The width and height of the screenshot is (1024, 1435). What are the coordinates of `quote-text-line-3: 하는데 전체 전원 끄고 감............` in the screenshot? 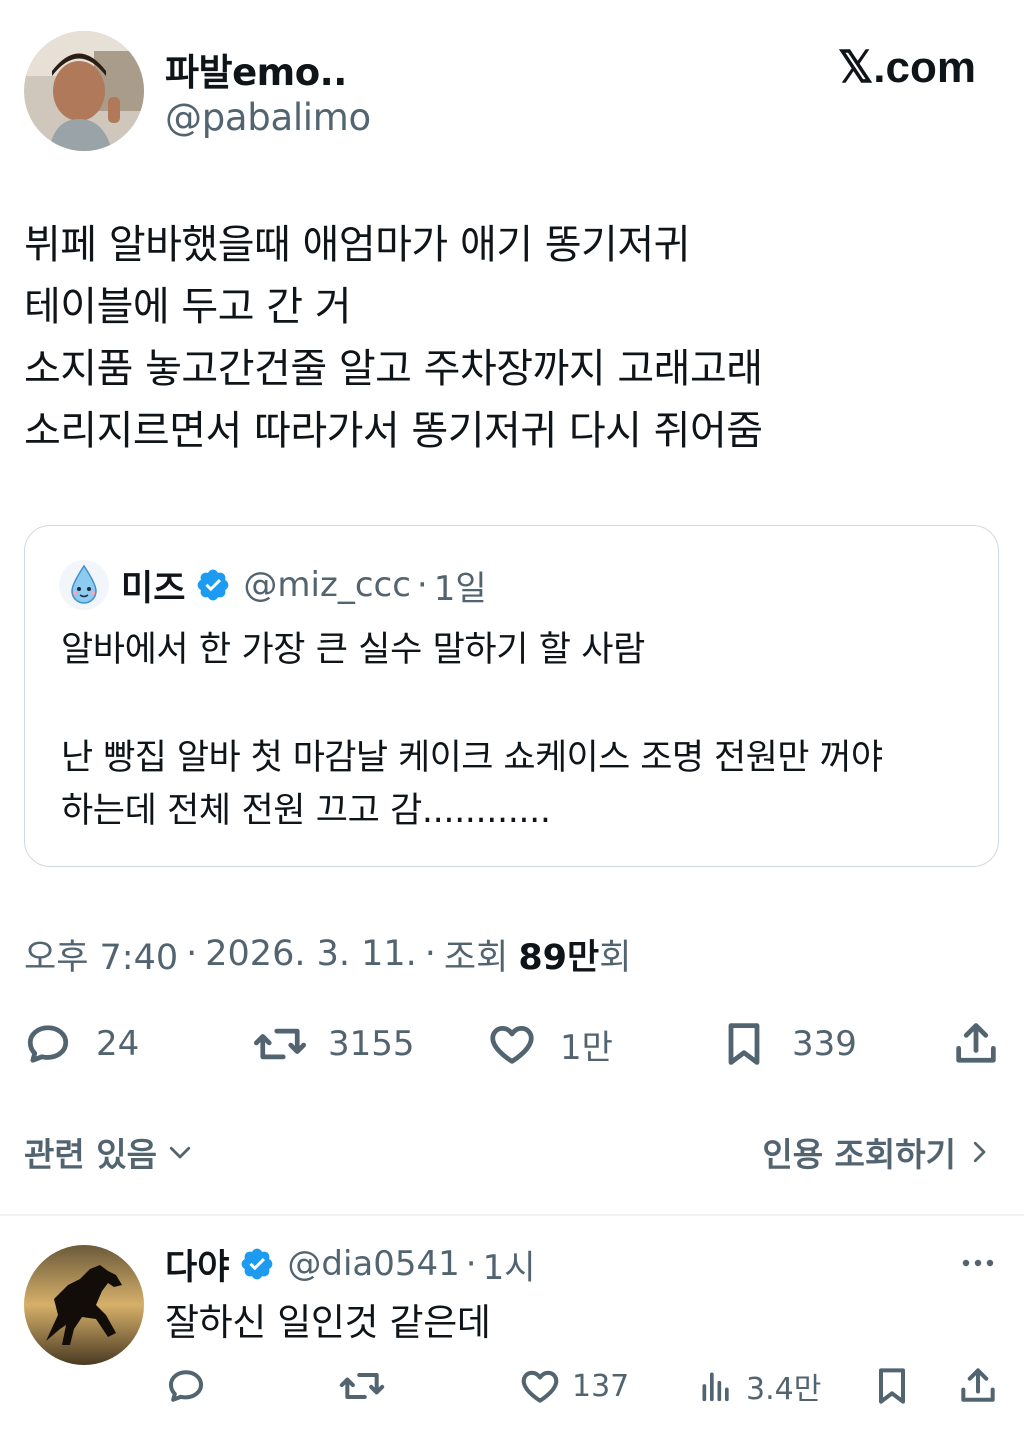 It's located at (306, 811).